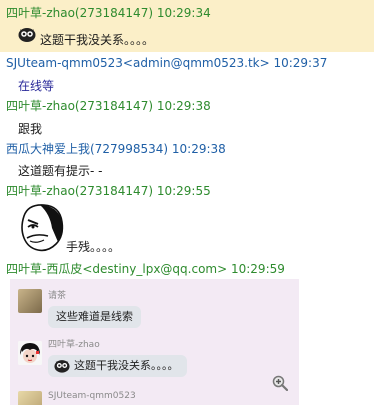 This screenshot has height=405, width=374. I want to click on message-sender: 四叶草-zhao(273184147) 10:29:38, so click(108, 105).